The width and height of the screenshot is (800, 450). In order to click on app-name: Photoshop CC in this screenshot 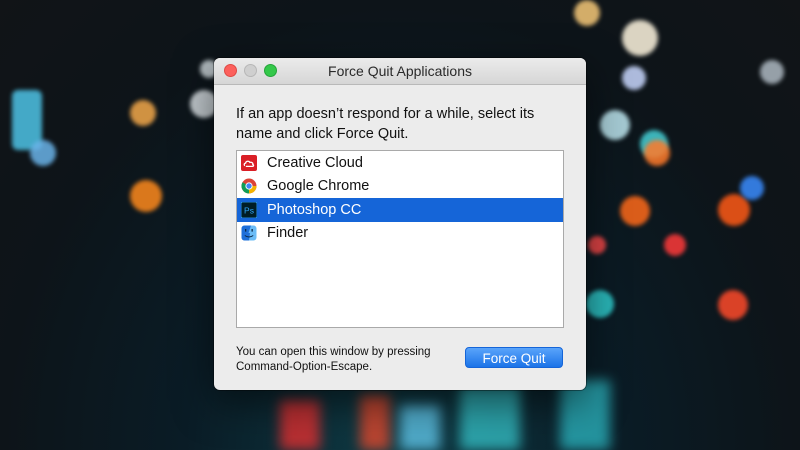, I will do `click(314, 209)`.